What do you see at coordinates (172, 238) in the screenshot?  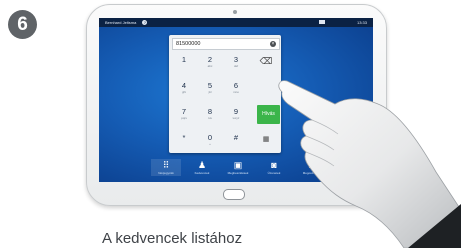 I see `instruction-caption: A kedvencek listához` at bounding box center [172, 238].